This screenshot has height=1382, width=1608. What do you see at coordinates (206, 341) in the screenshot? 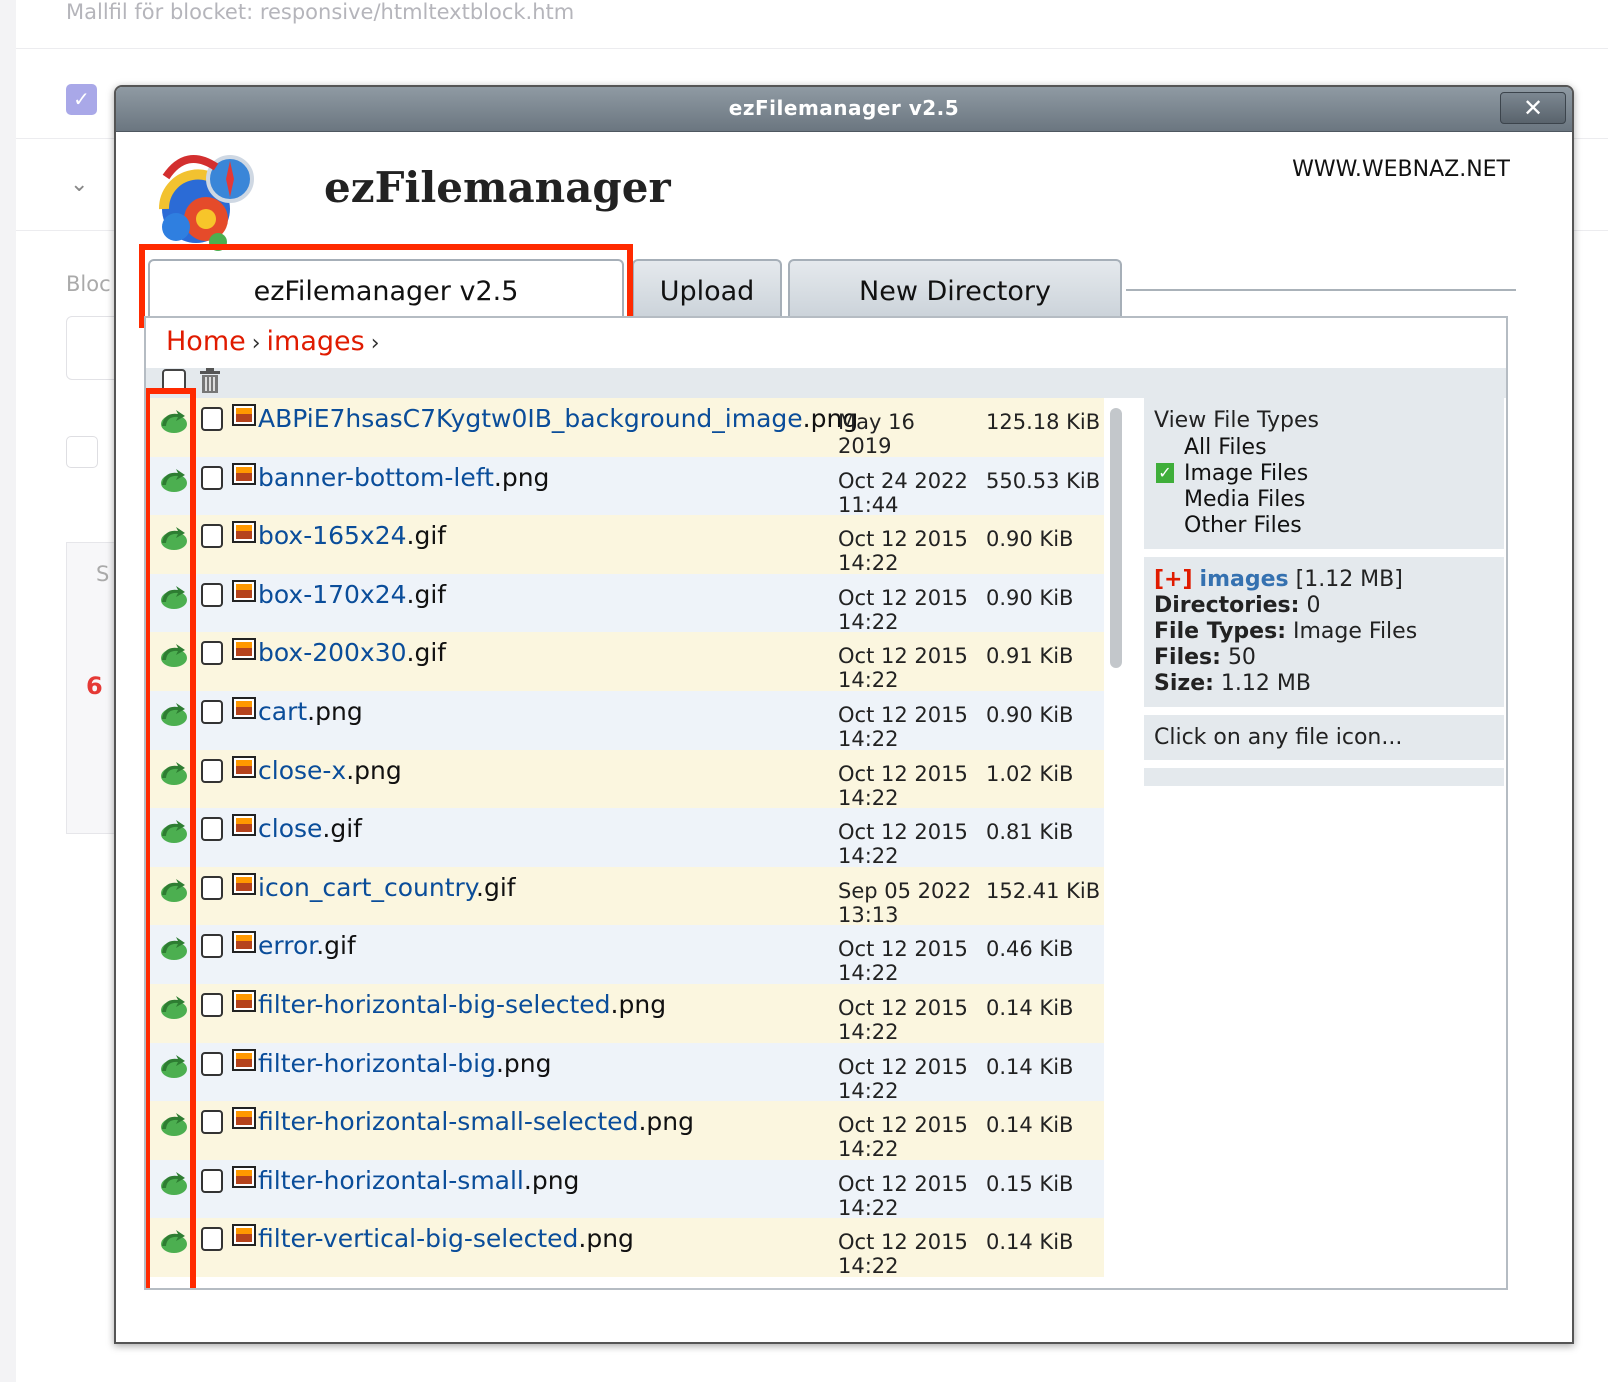
I see `breadcrumb-home: Home` at bounding box center [206, 341].